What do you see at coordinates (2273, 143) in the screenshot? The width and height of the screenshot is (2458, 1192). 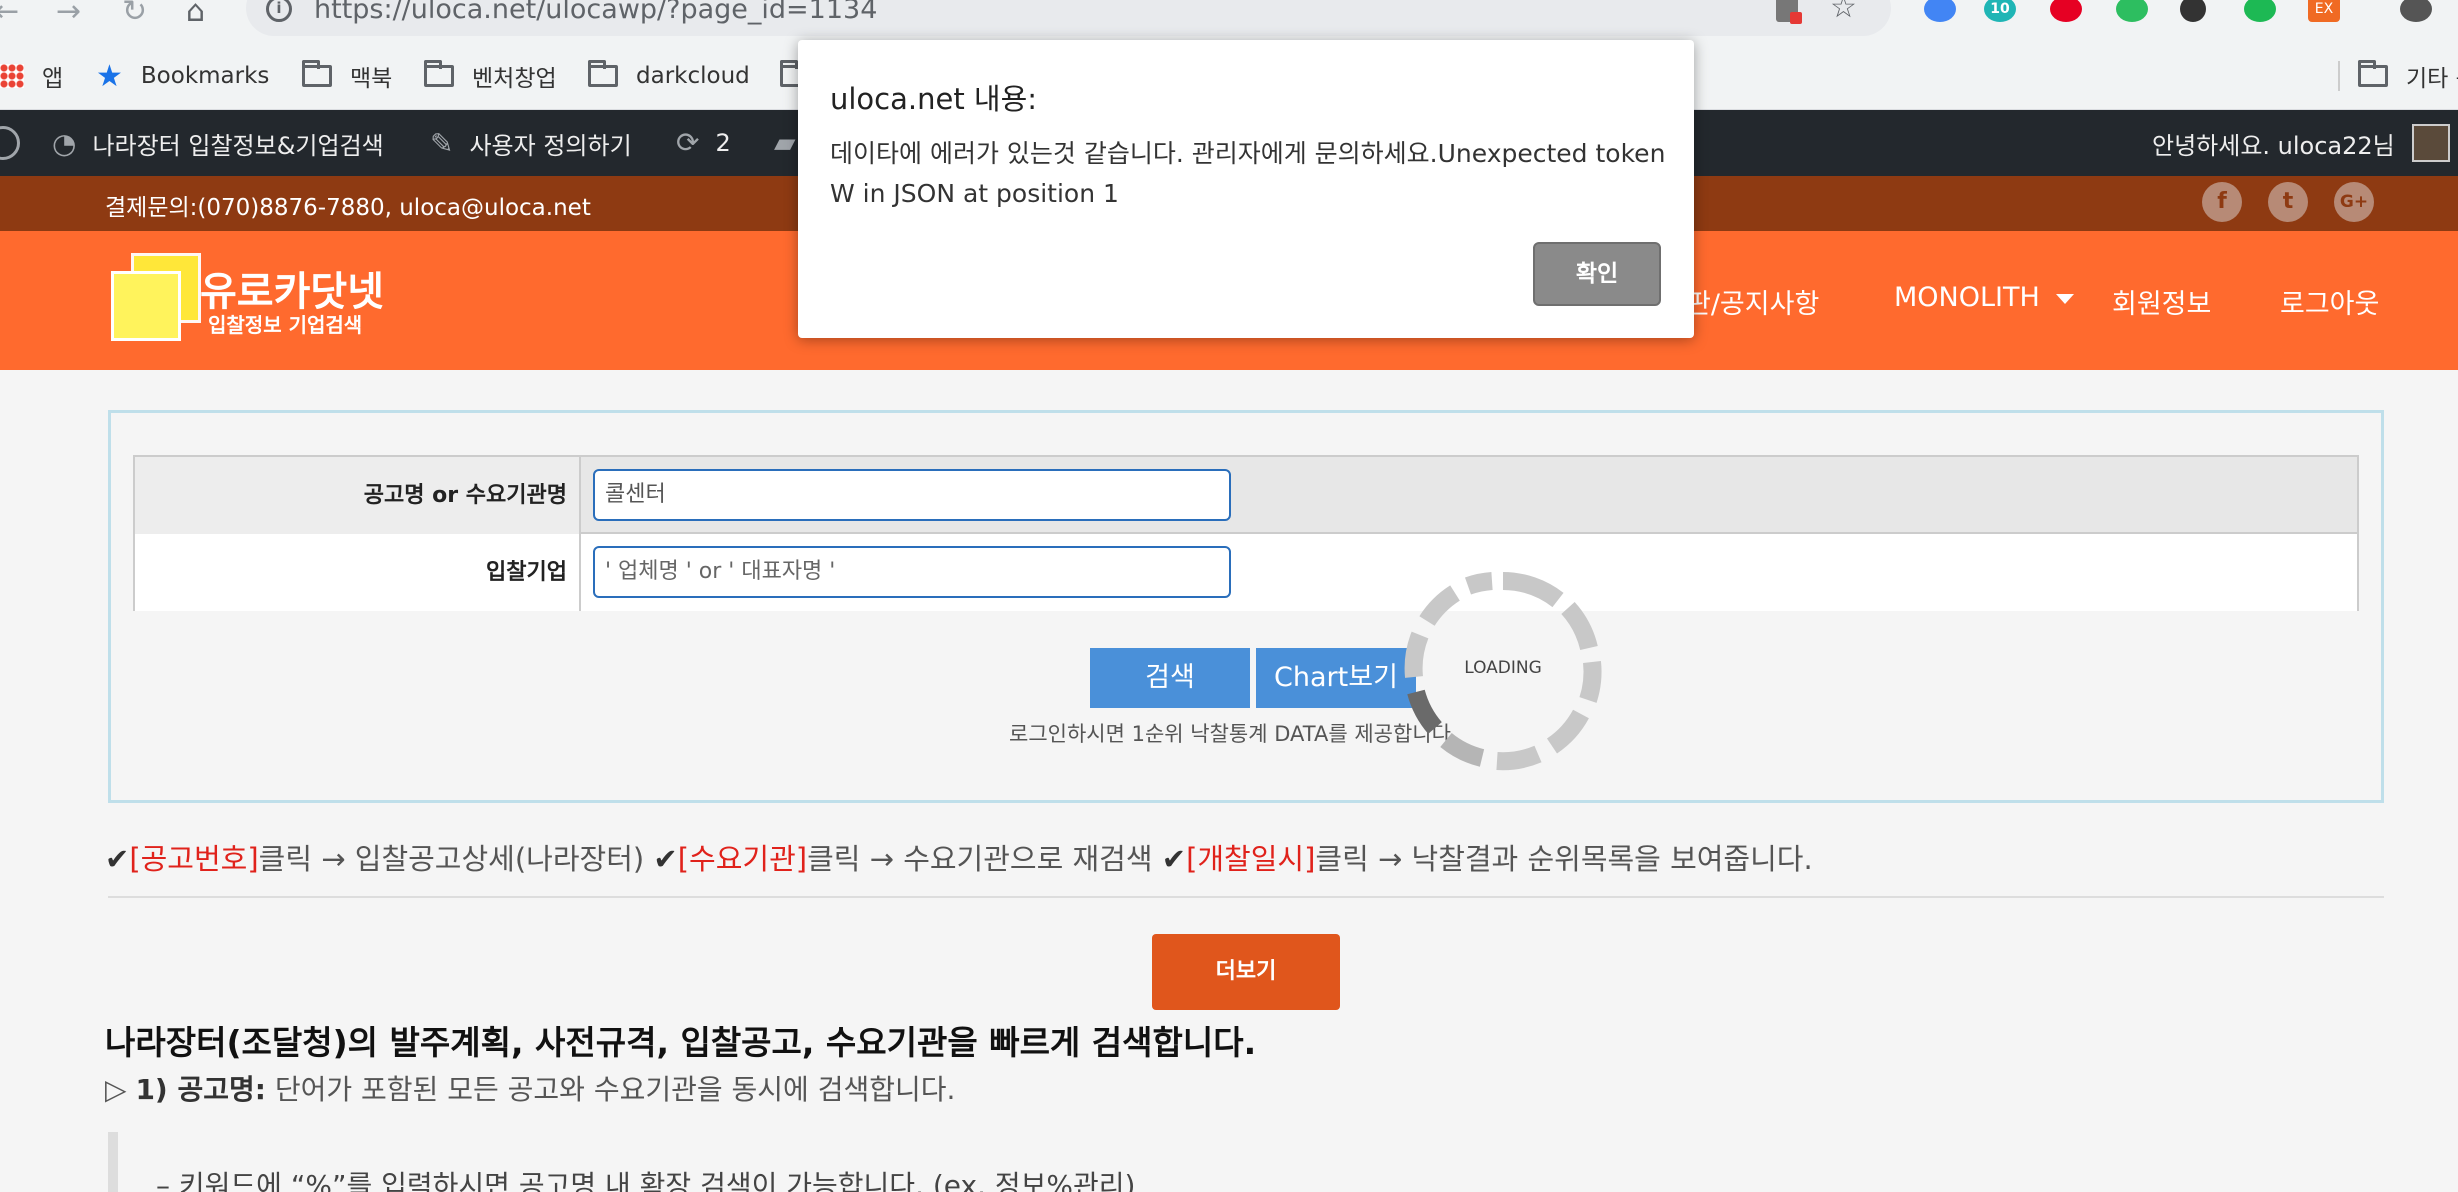 I see `admin-account-link: 안녕하세요. uloca22님` at bounding box center [2273, 143].